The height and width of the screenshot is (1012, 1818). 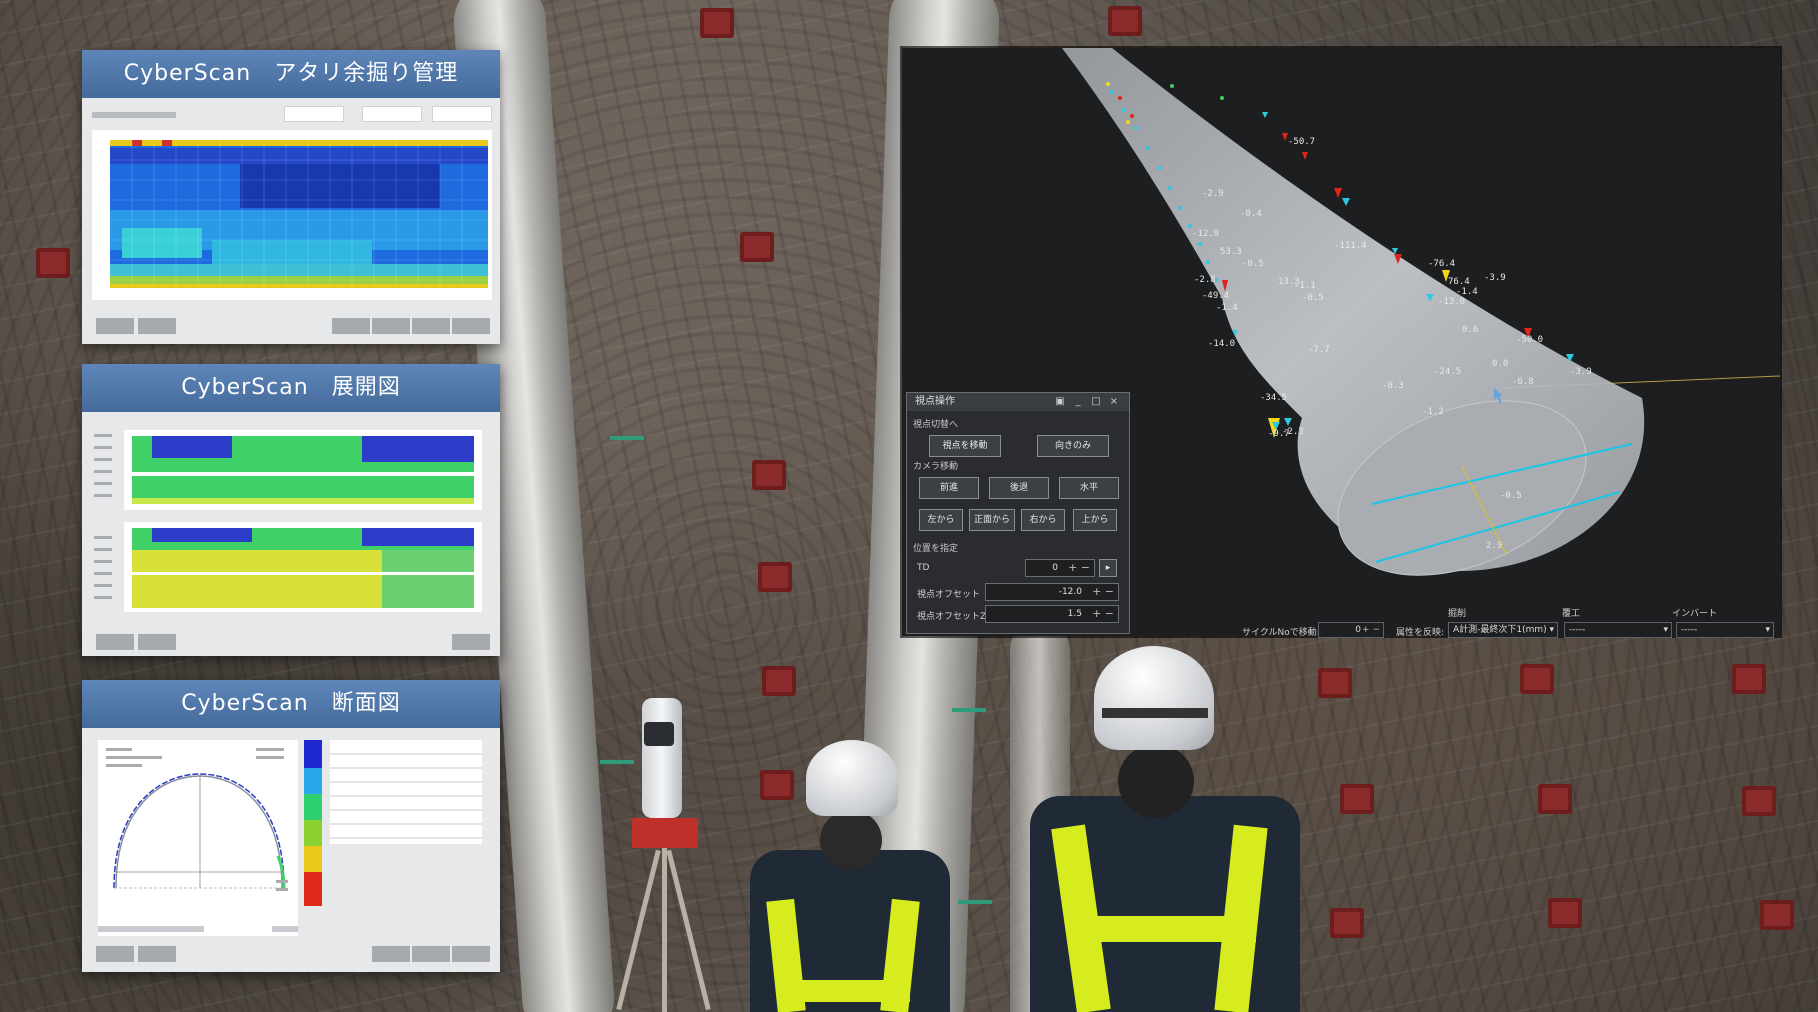 What do you see at coordinates (1073, 446) in the screenshot?
I see `orient-only-button: 向きのみ` at bounding box center [1073, 446].